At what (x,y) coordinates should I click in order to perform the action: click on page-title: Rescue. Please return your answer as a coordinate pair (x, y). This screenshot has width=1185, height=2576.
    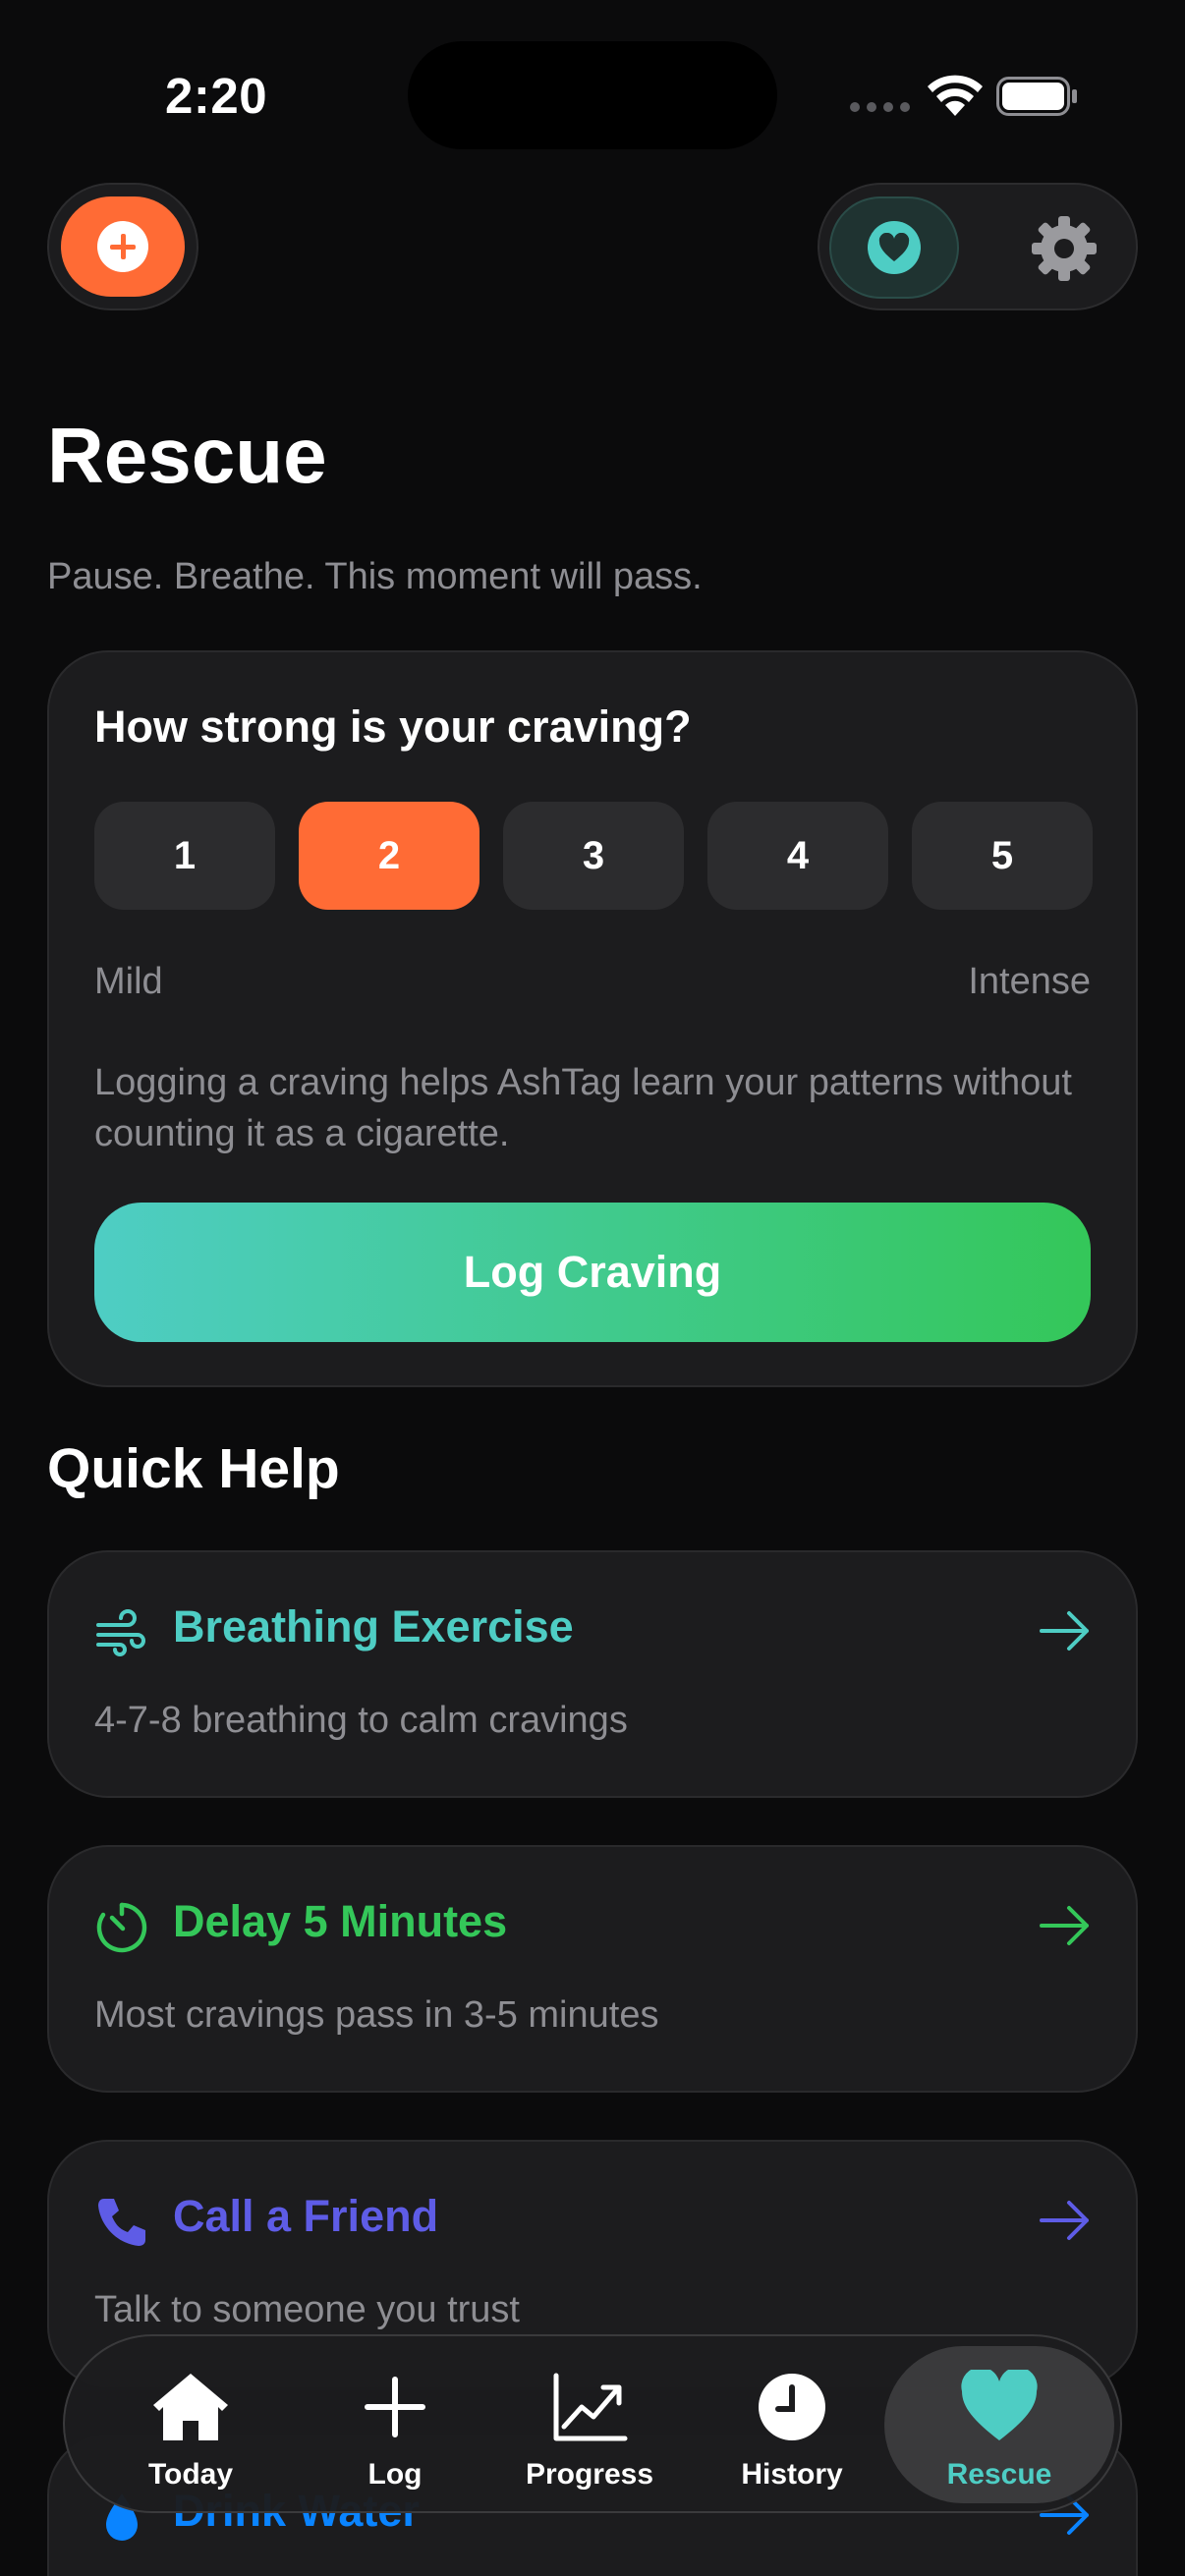
    Looking at the image, I should click on (187, 455).